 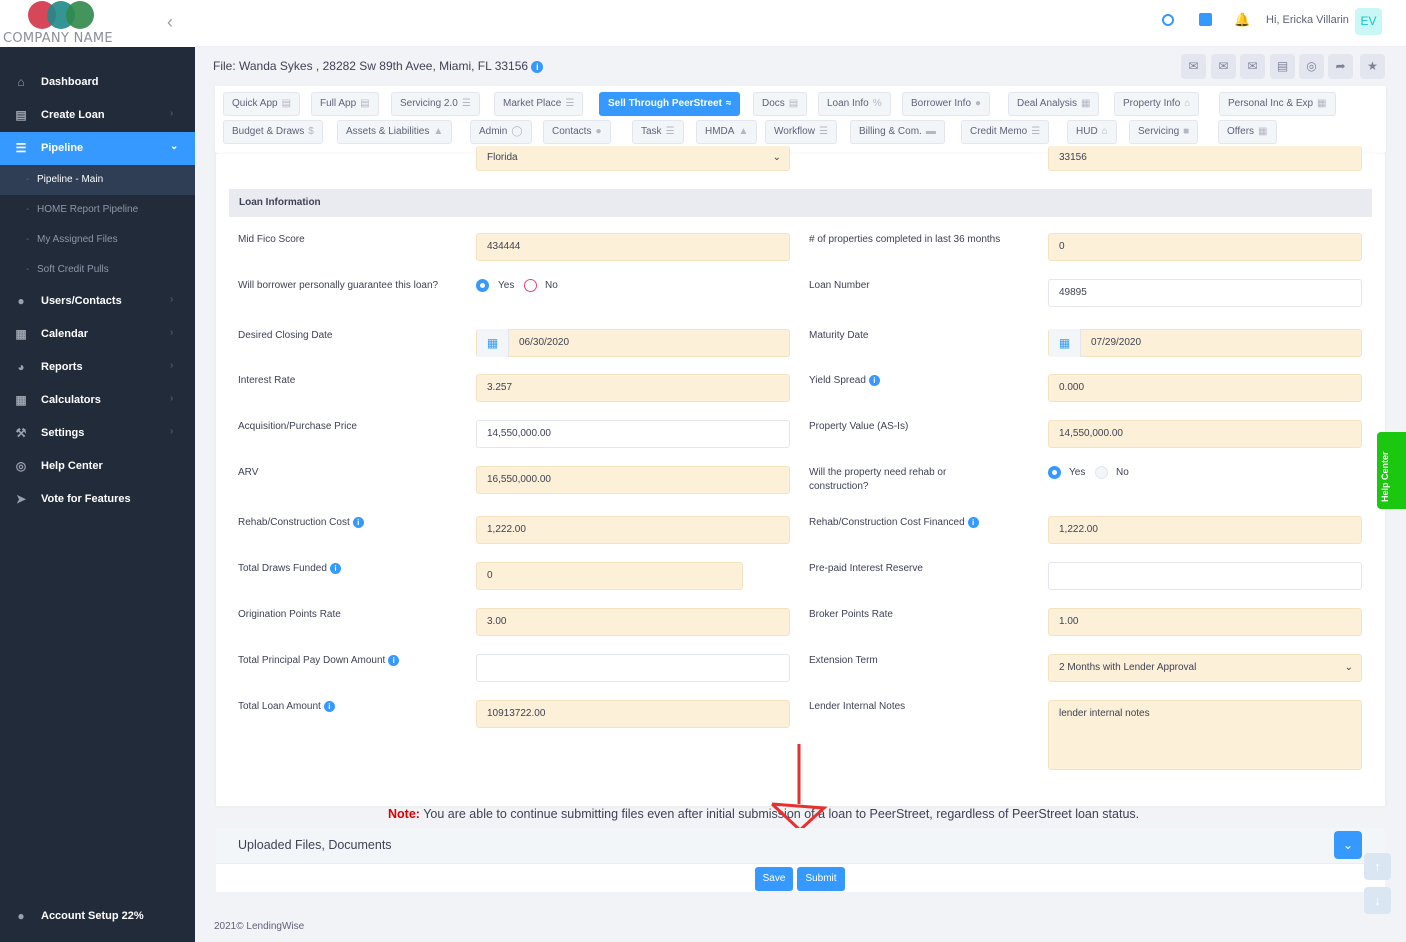 I want to click on sidebar-item-calculators: ▦ Calculators ›, so click(x=97, y=400).